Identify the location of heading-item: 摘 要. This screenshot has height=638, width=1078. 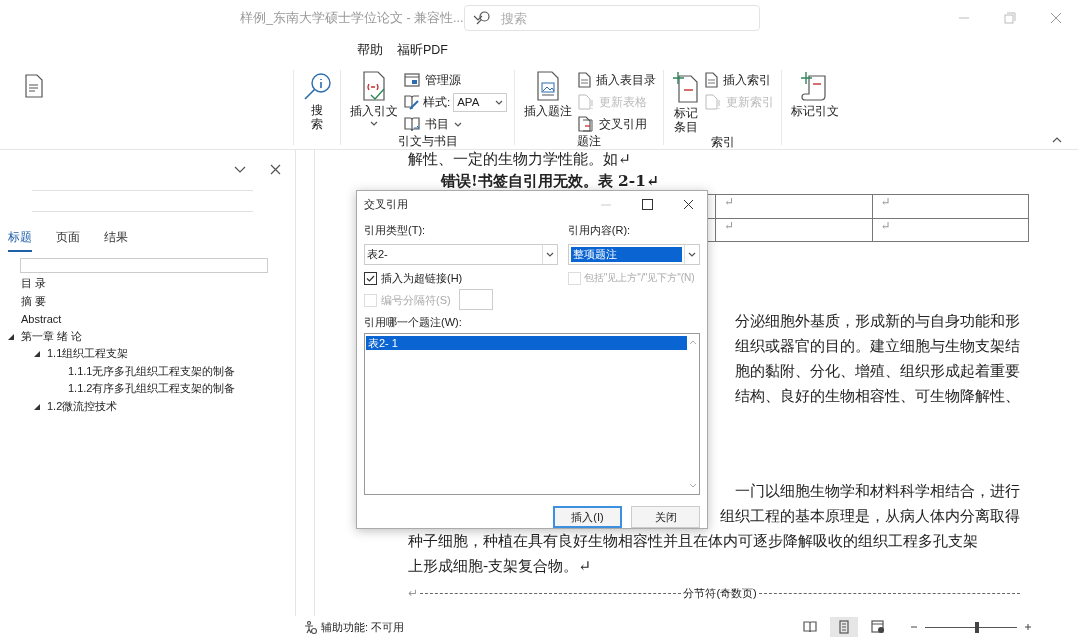
(34, 301).